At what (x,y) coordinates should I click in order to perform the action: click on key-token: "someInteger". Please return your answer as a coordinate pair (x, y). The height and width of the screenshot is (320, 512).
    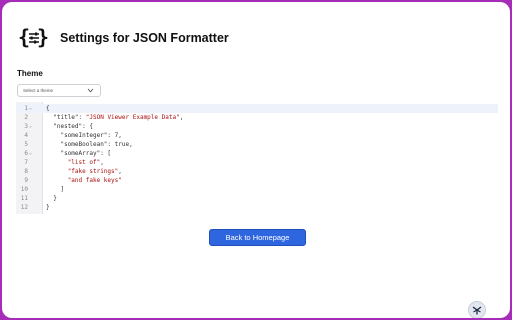
    Looking at the image, I should click on (84, 135).